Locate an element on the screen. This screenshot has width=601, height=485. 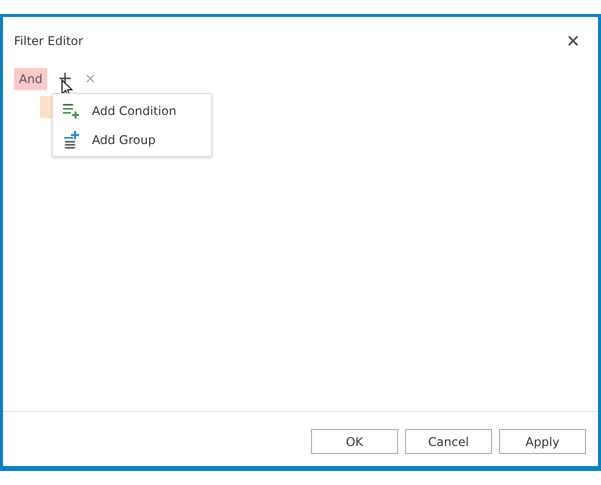
dialog-button: Apply is located at coordinates (542, 441).